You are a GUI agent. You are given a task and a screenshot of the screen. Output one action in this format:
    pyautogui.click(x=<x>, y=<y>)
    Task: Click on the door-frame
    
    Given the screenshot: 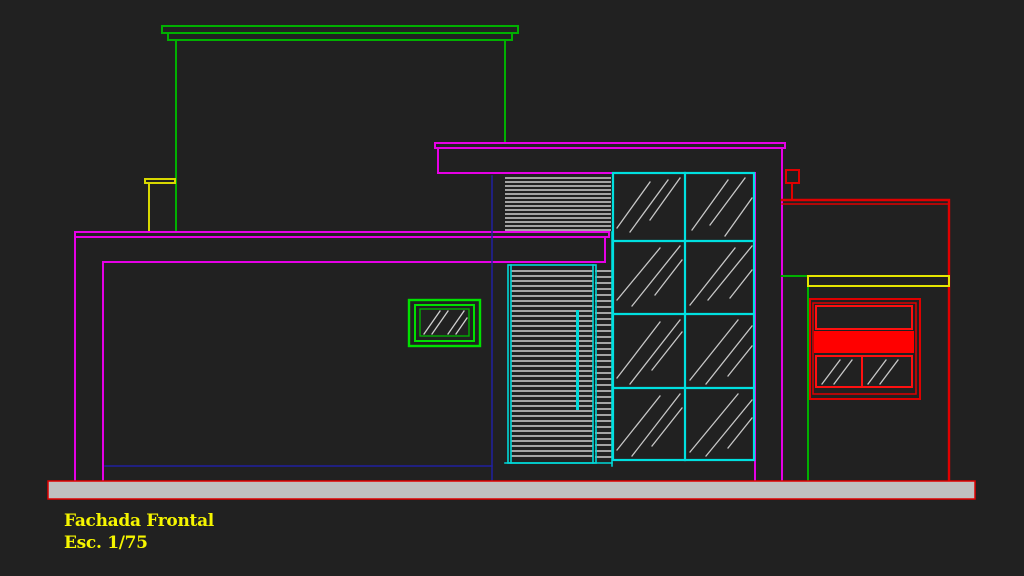 What is the action you would take?
    pyautogui.click(x=552, y=364)
    